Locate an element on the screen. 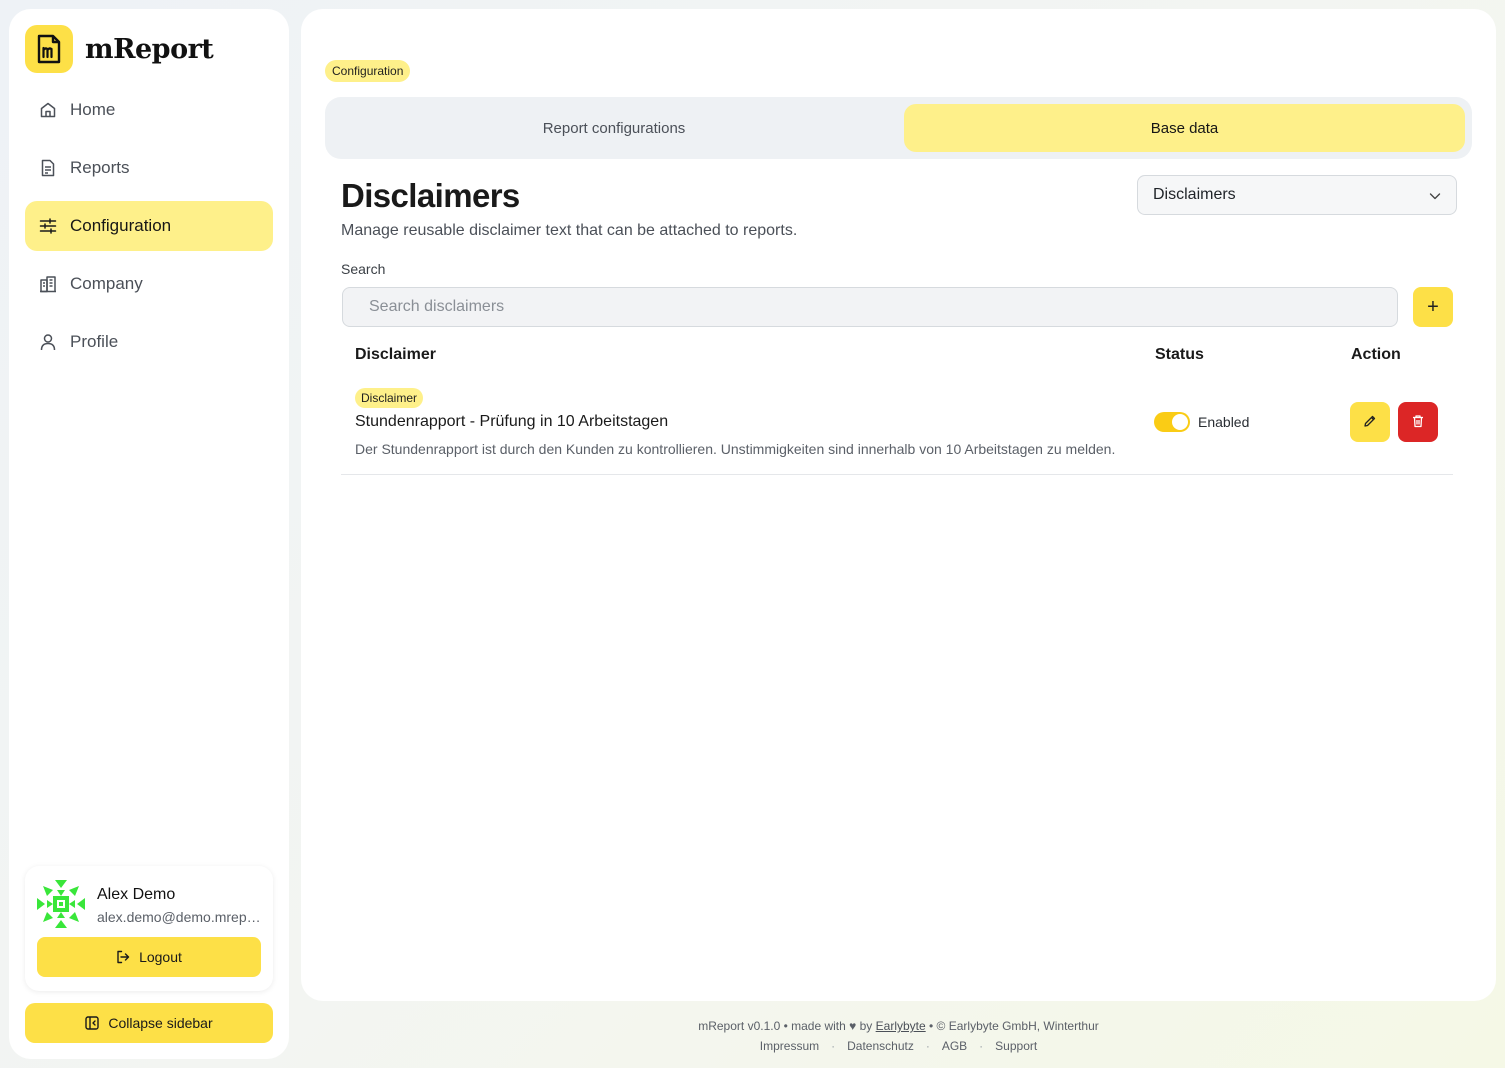  sidebar-item-label: Configuration is located at coordinates (121, 225).